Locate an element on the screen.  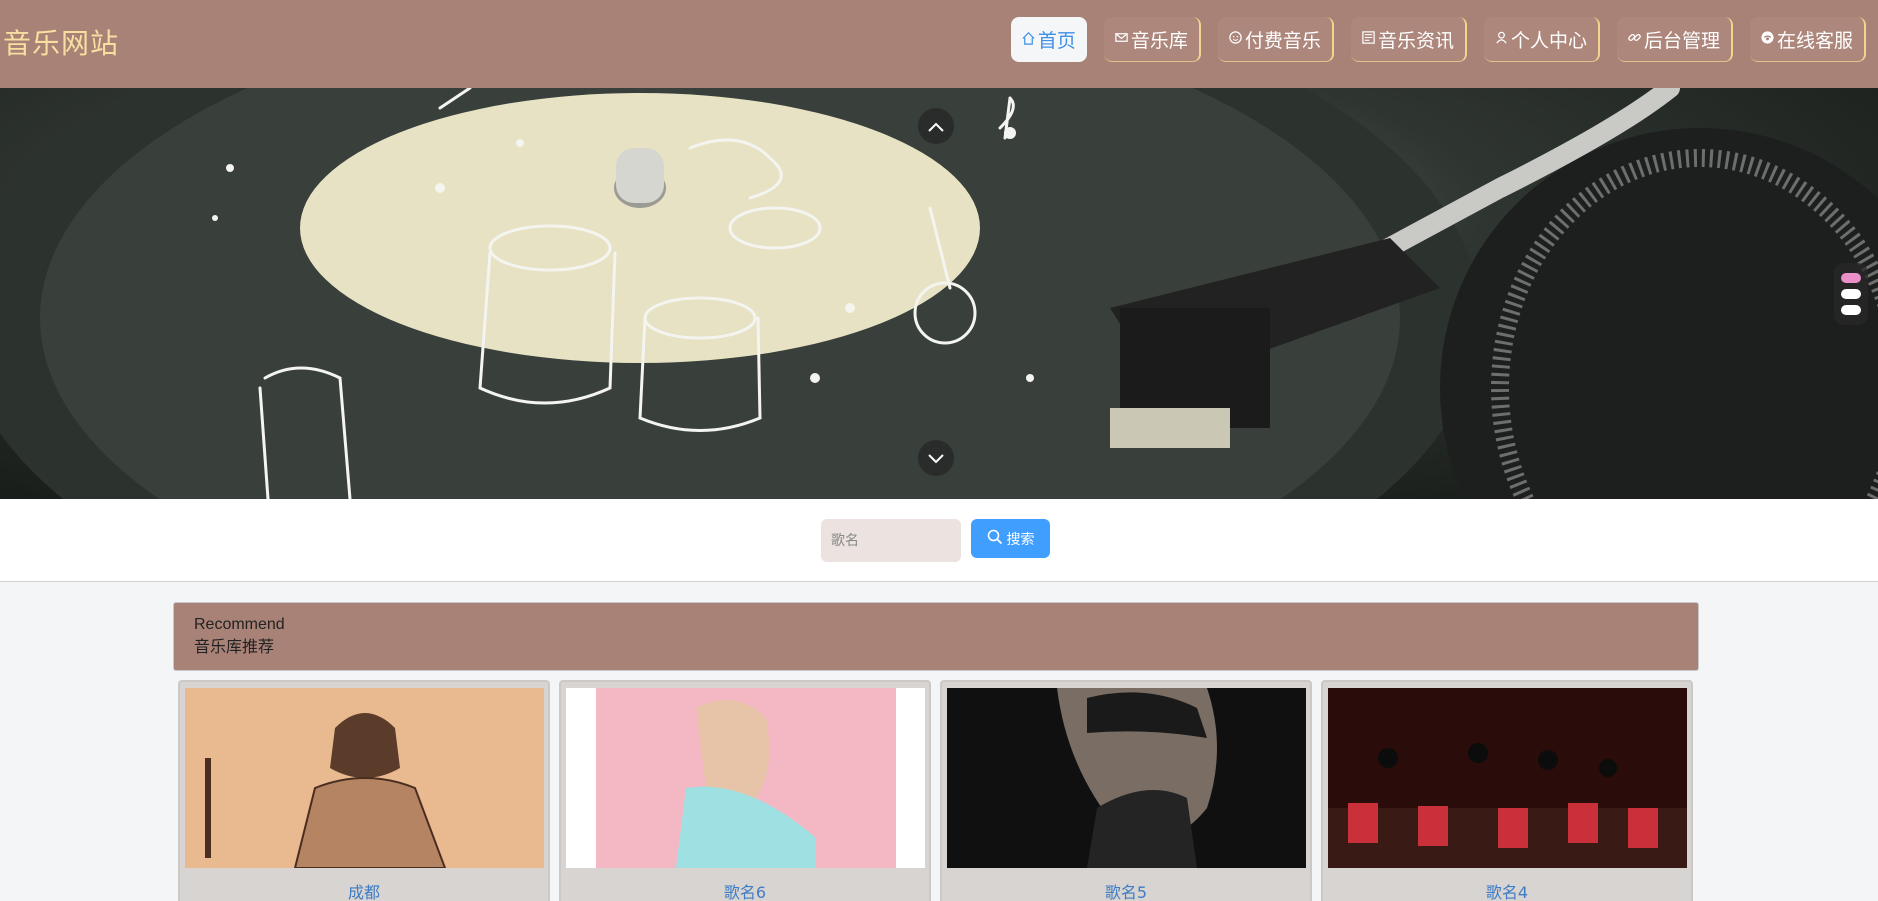
nav-item-label: 后台管理 is located at coordinates (1681, 40).